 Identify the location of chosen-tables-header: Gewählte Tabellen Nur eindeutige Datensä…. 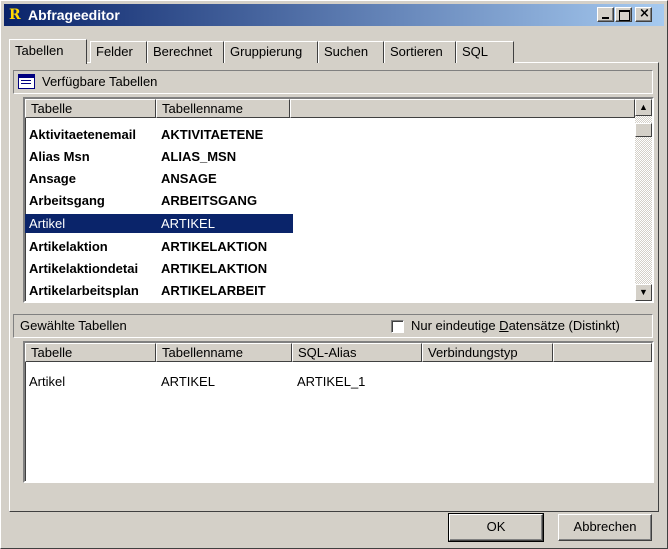
(333, 326).